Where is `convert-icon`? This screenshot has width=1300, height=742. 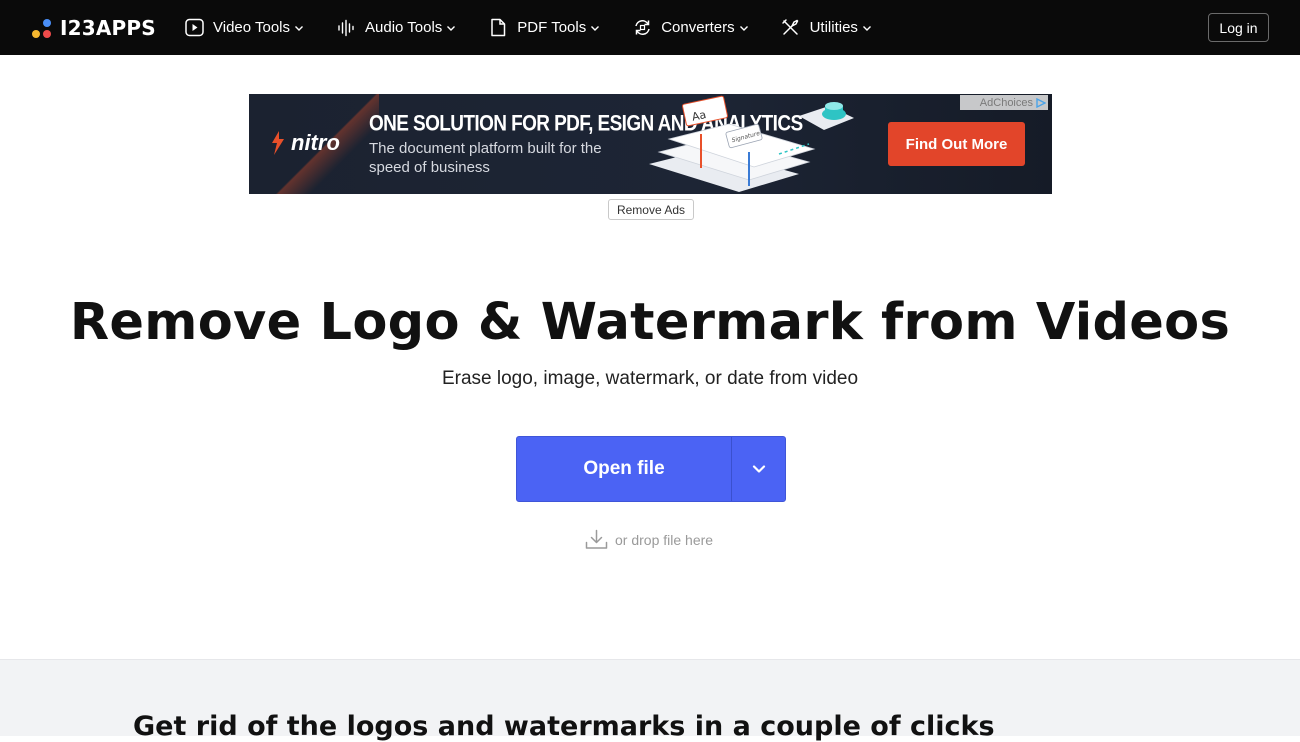
convert-icon is located at coordinates (642, 28).